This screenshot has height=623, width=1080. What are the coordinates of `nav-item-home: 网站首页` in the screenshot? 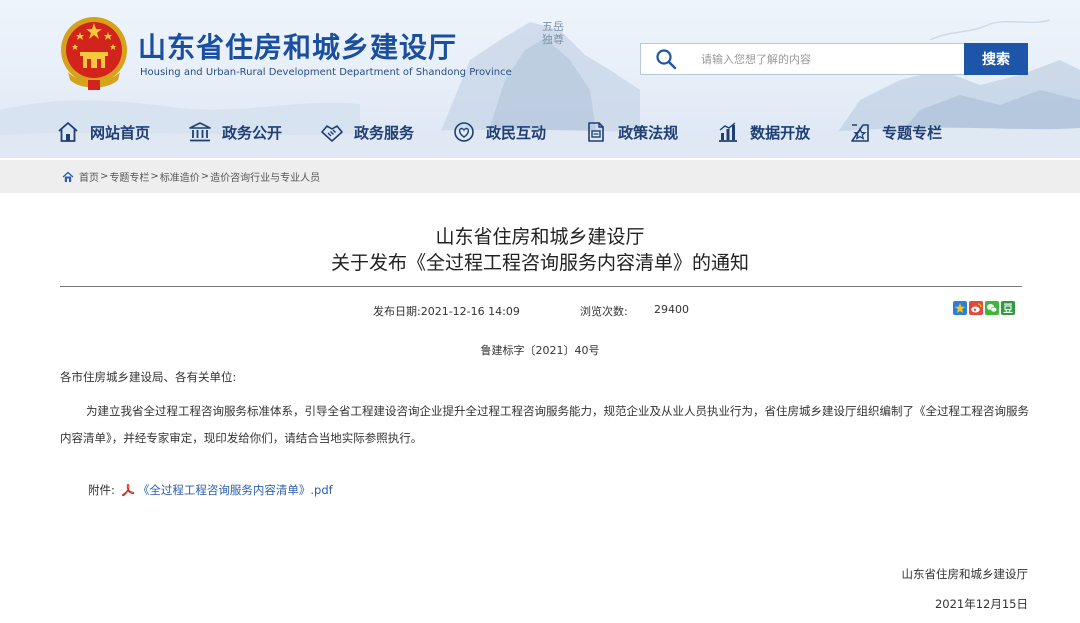 It's located at (103, 132).